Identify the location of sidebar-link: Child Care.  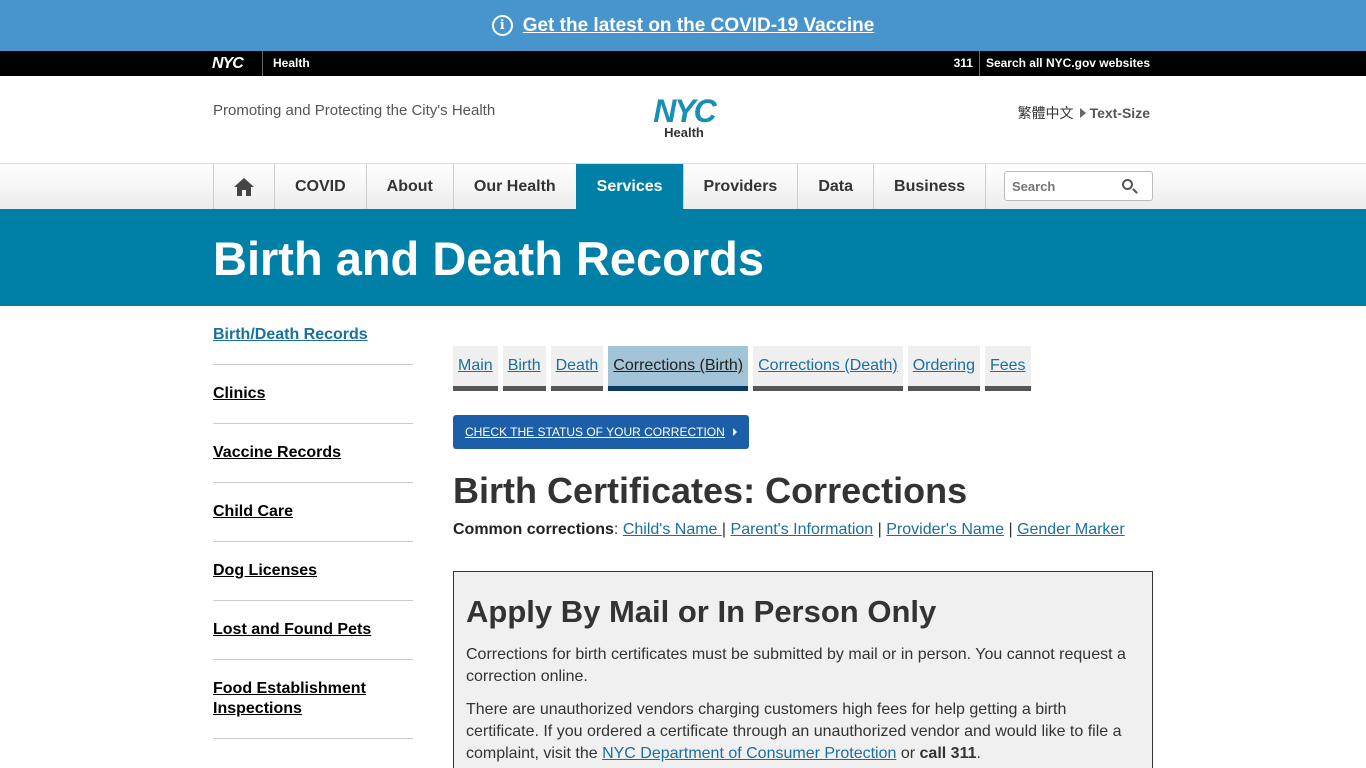
(253, 511).